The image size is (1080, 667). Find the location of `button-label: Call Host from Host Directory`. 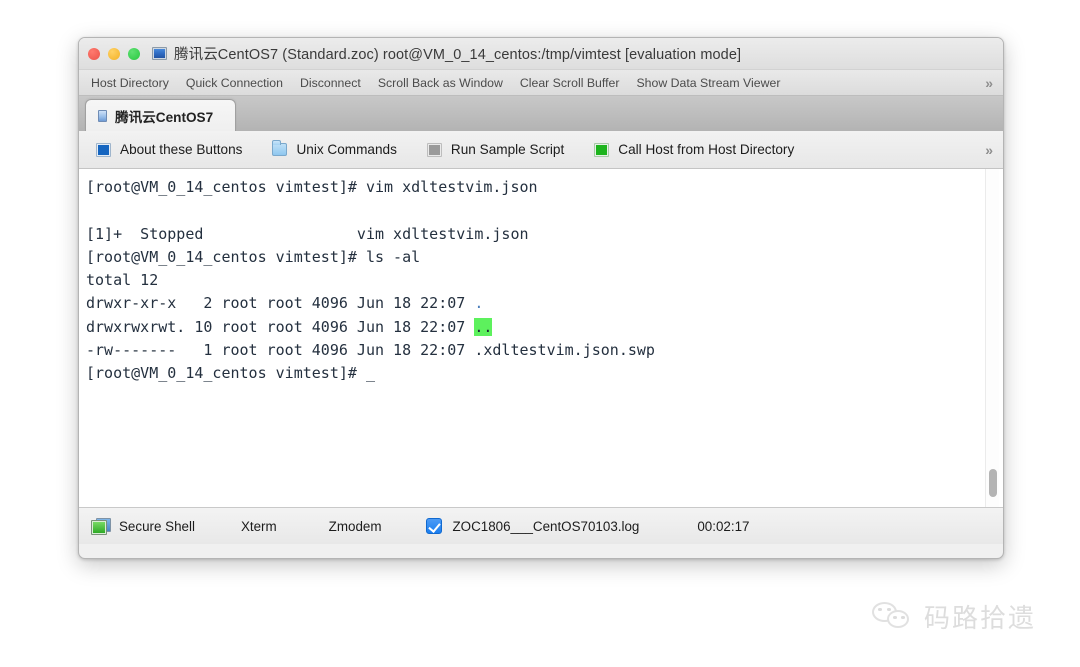

button-label: Call Host from Host Directory is located at coordinates (706, 149).